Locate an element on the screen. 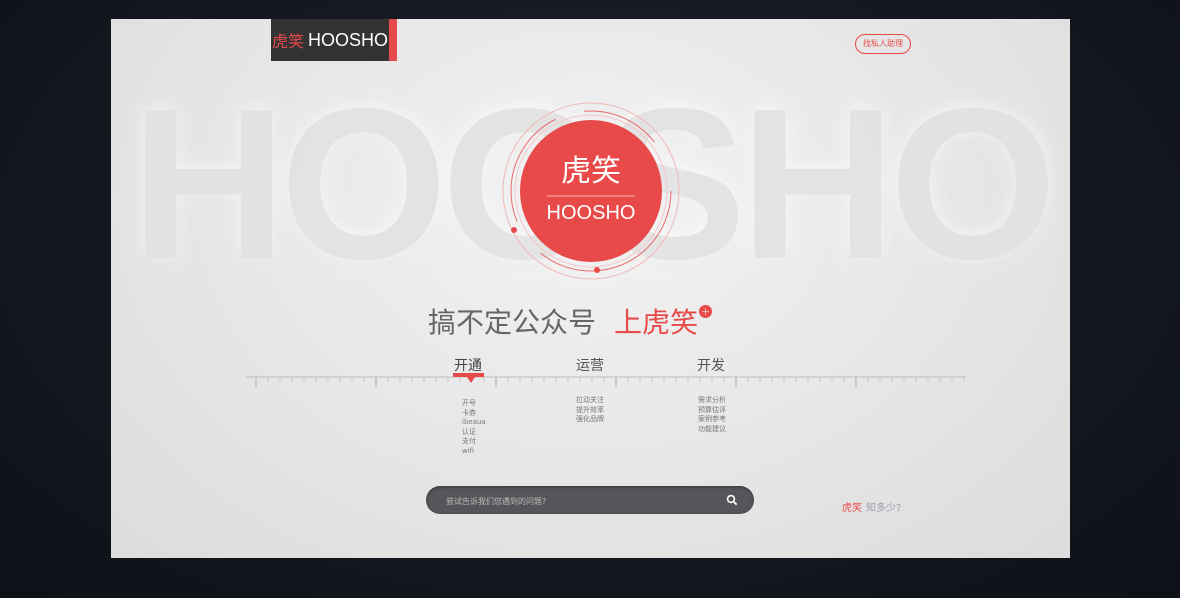 This screenshot has width=1180, height=598. list-item: 支付 is located at coordinates (474, 442).